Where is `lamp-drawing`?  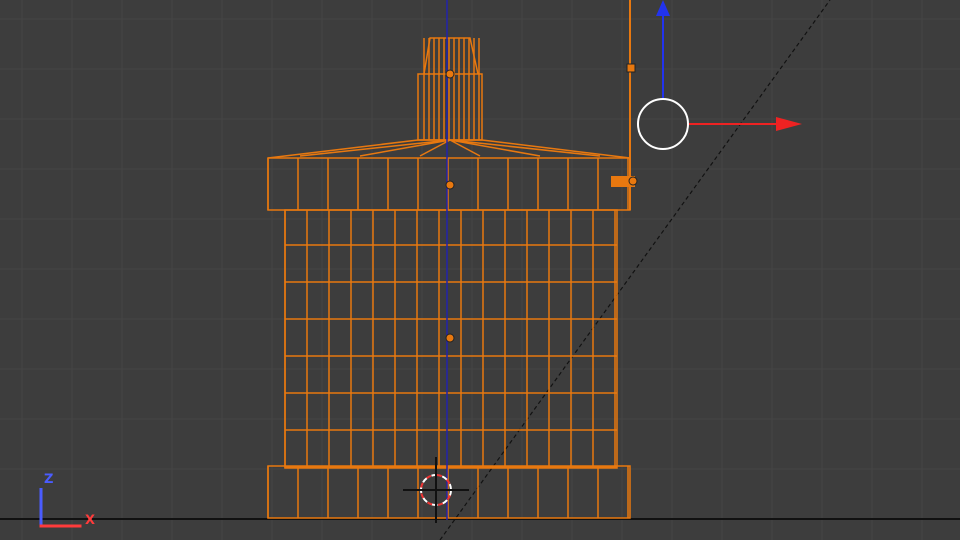 lamp-drawing is located at coordinates (624, 105).